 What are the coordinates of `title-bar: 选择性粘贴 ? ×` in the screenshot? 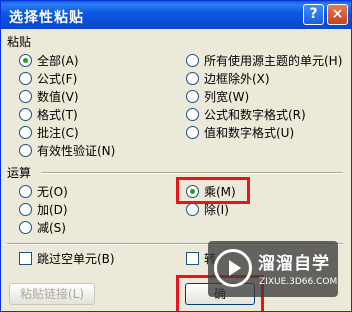 It's located at (176, 15).